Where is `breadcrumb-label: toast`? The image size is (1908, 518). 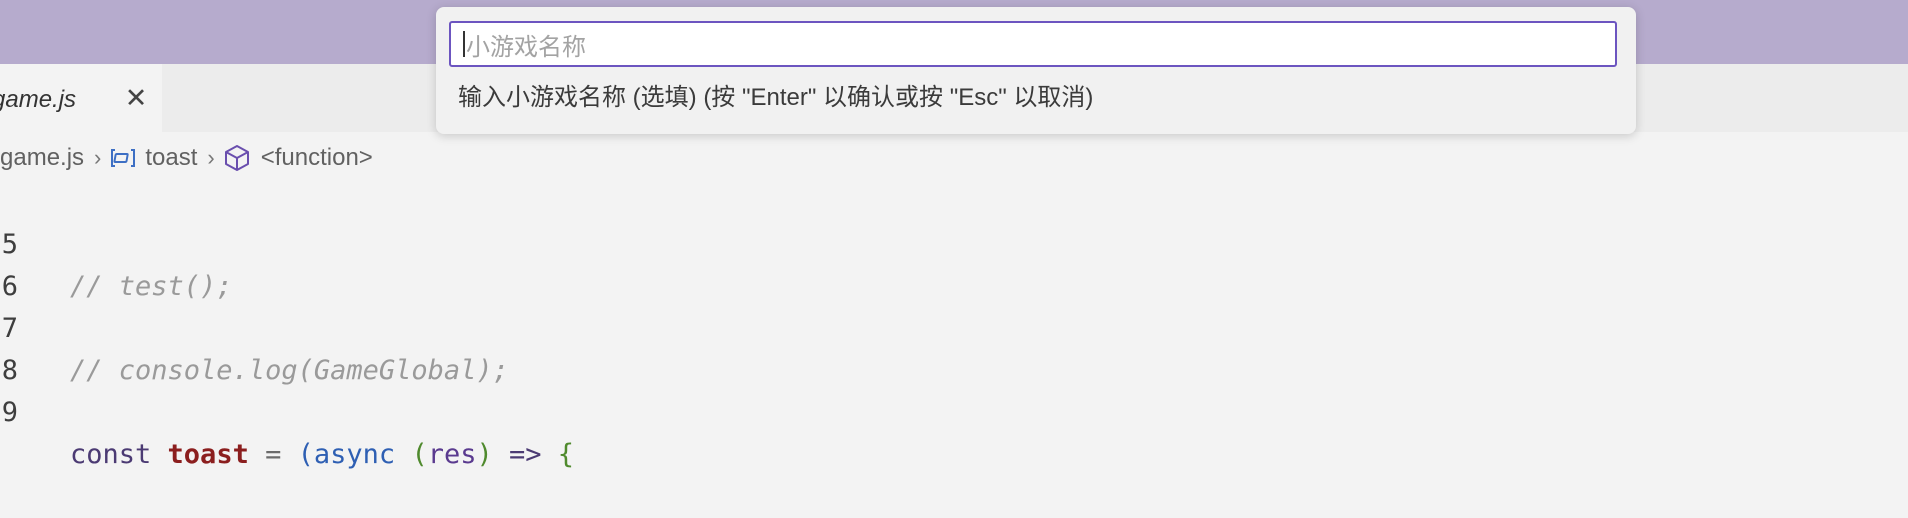 breadcrumb-label: toast is located at coordinates (171, 157).